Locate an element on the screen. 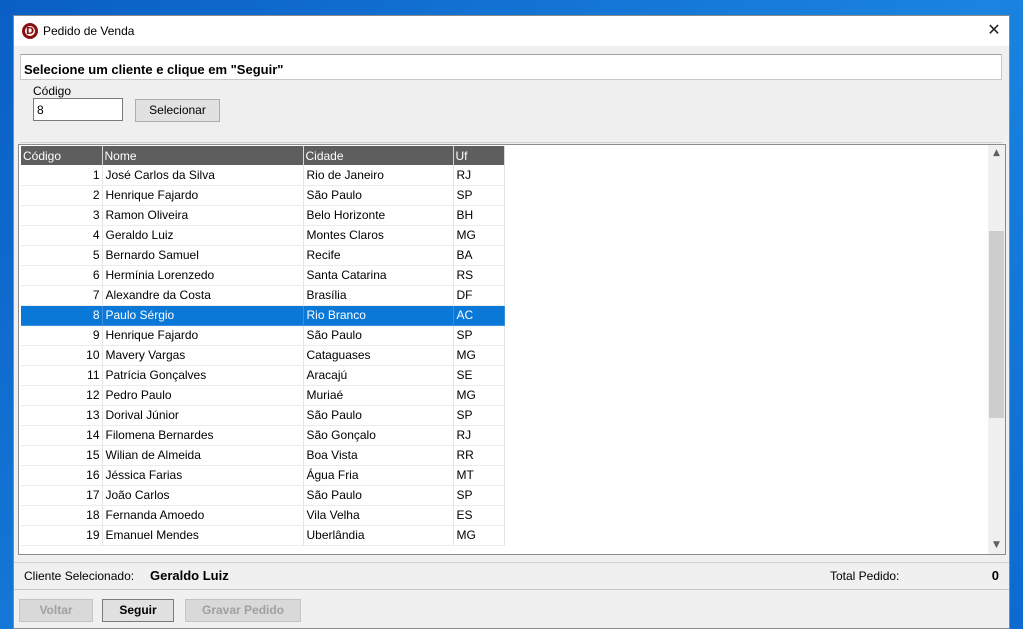  table-row: 6 Hermínia Lorenzedo Santa Catarina RS is located at coordinates (263, 275).